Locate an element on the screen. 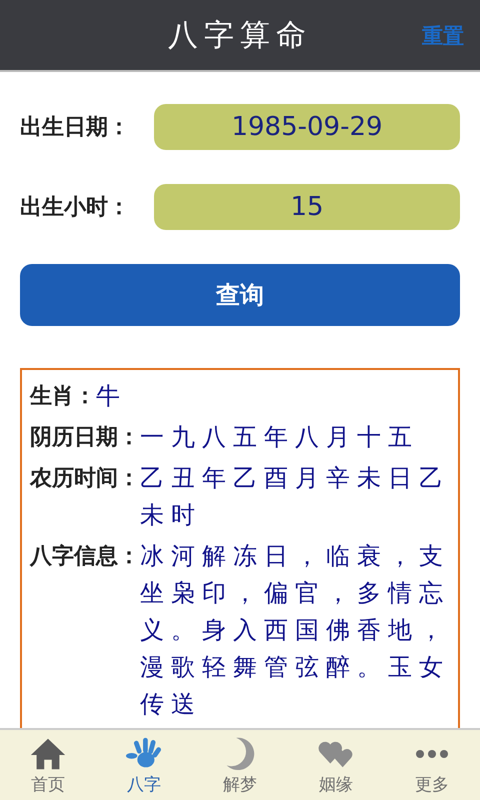 The image size is (480, 800). query-button: 查询 is located at coordinates (240, 295).